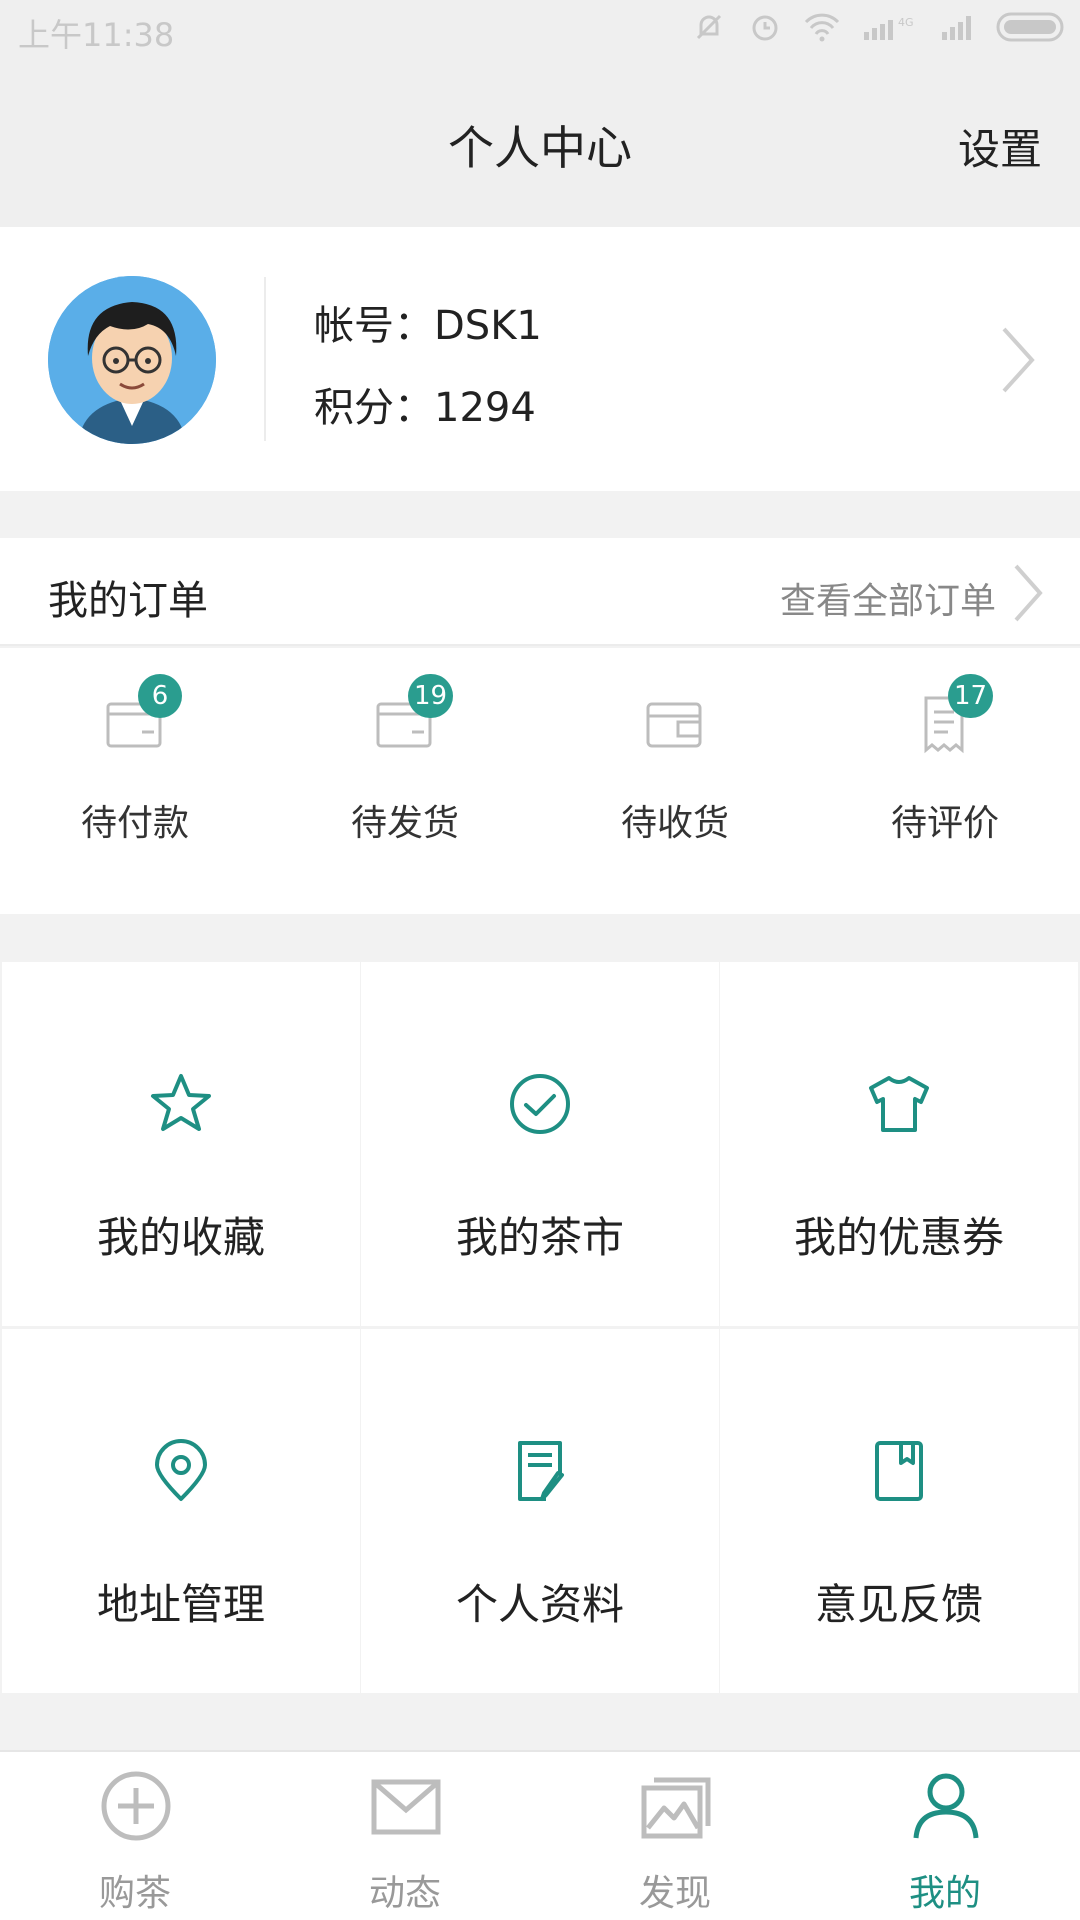 The width and height of the screenshot is (1080, 1920). I want to click on wifi-icon, so click(822, 27).